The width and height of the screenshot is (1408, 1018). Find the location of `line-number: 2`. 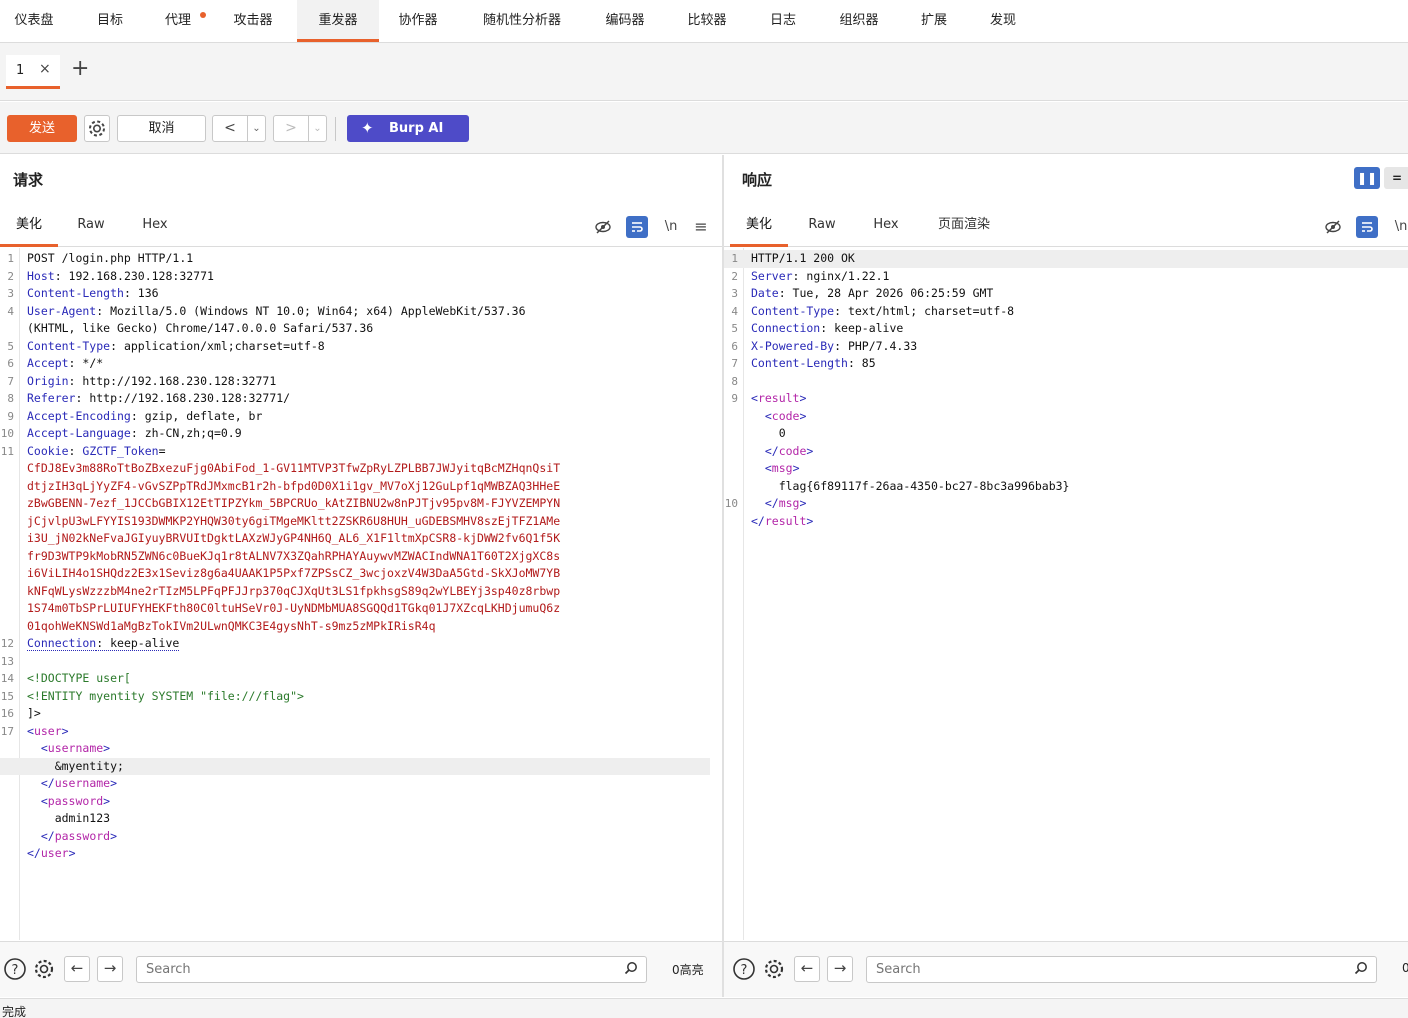

line-number: 2 is located at coordinates (10, 276).